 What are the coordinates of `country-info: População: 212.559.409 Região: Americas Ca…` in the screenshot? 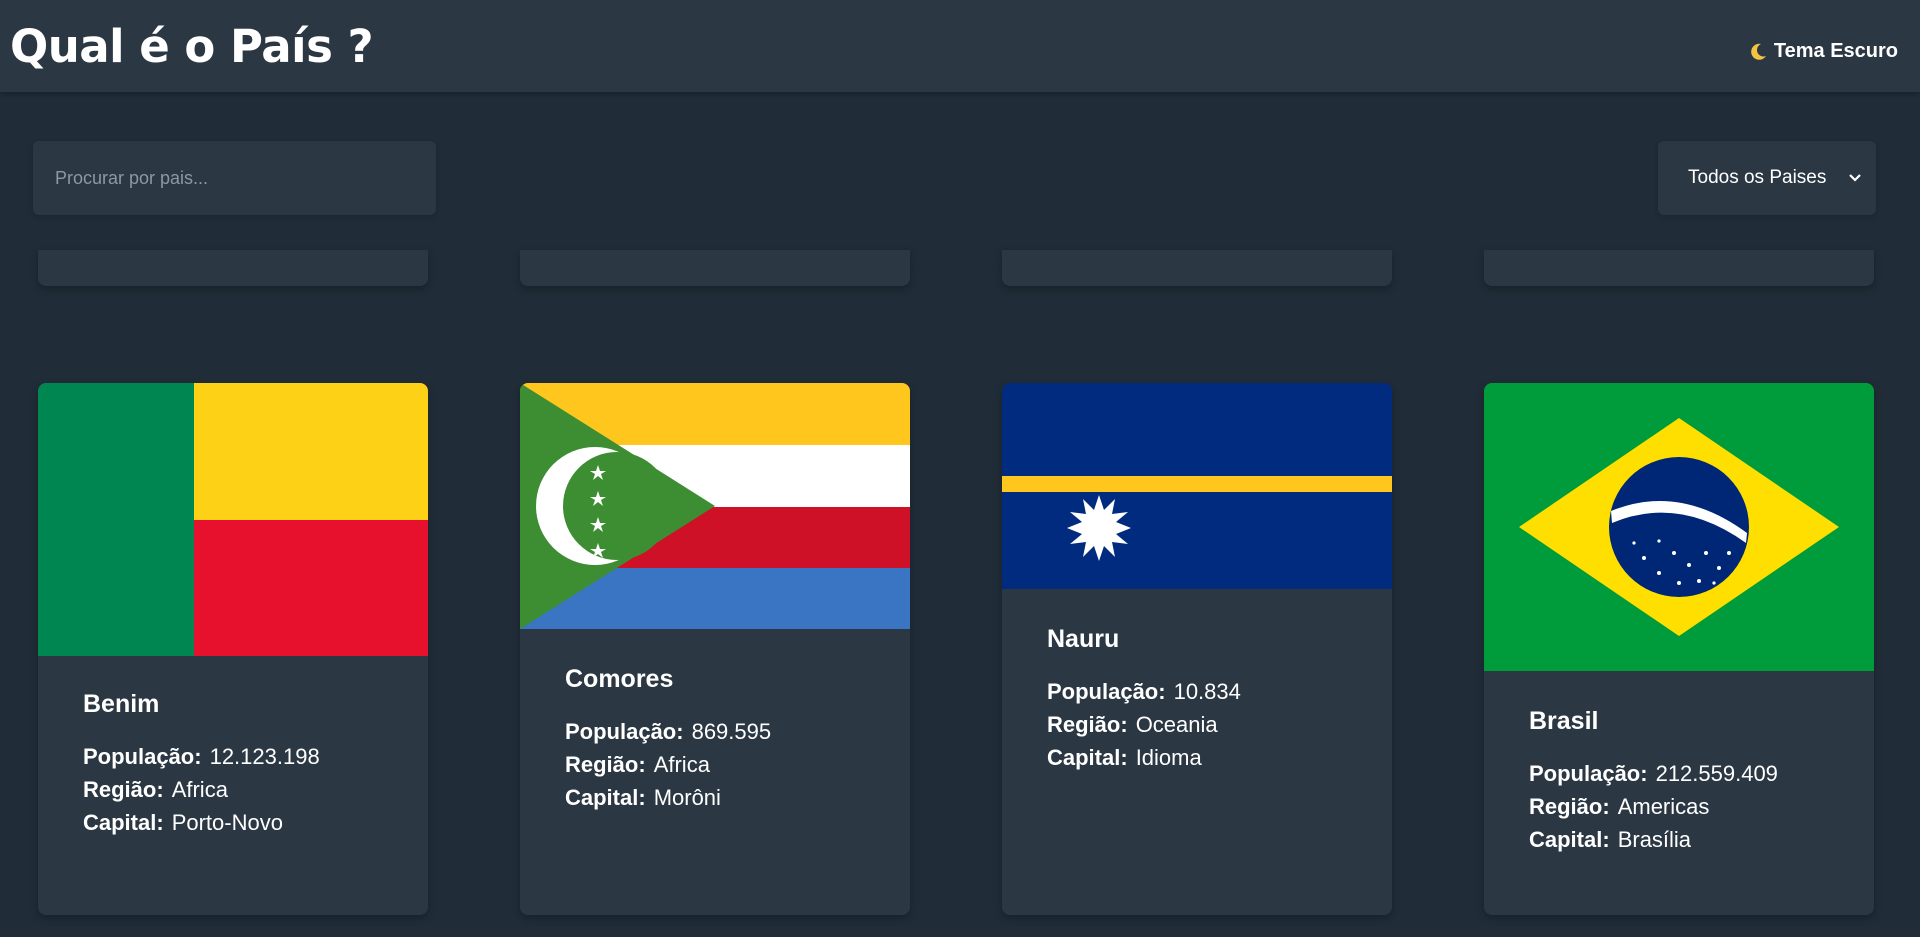 It's located at (1679, 806).